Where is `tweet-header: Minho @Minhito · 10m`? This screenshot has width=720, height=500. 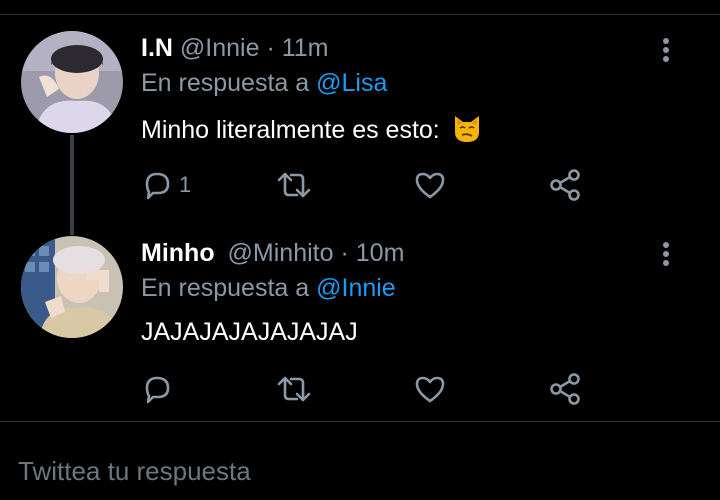 tweet-header: Minho @Minhito · 10m is located at coordinates (272, 253).